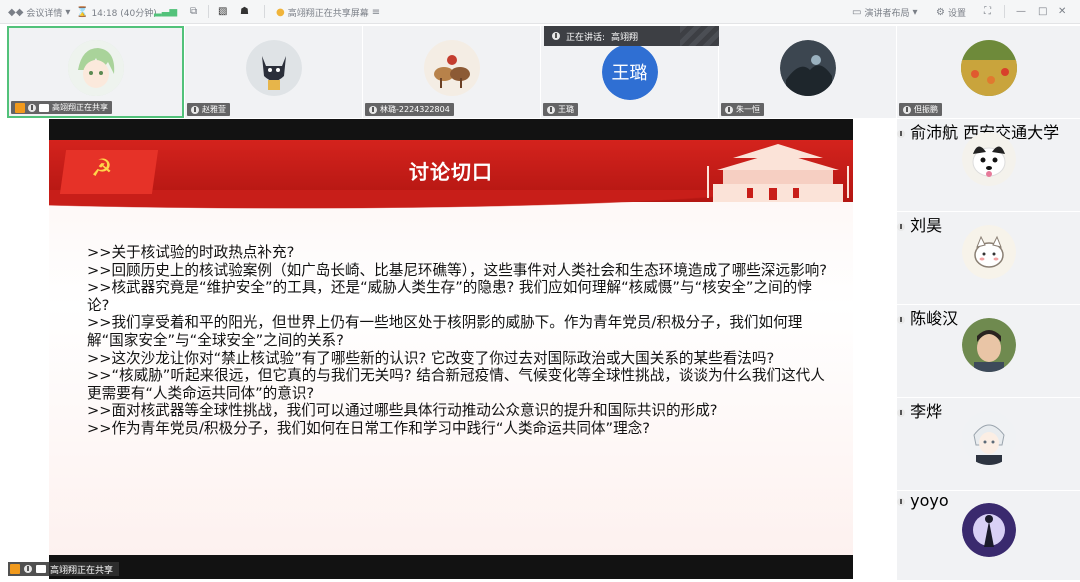 Image resolution: width=1080 pixels, height=582 pixels. Describe the element at coordinates (940, 12) in the screenshot. I see `gear-icon: ⚙` at that location.